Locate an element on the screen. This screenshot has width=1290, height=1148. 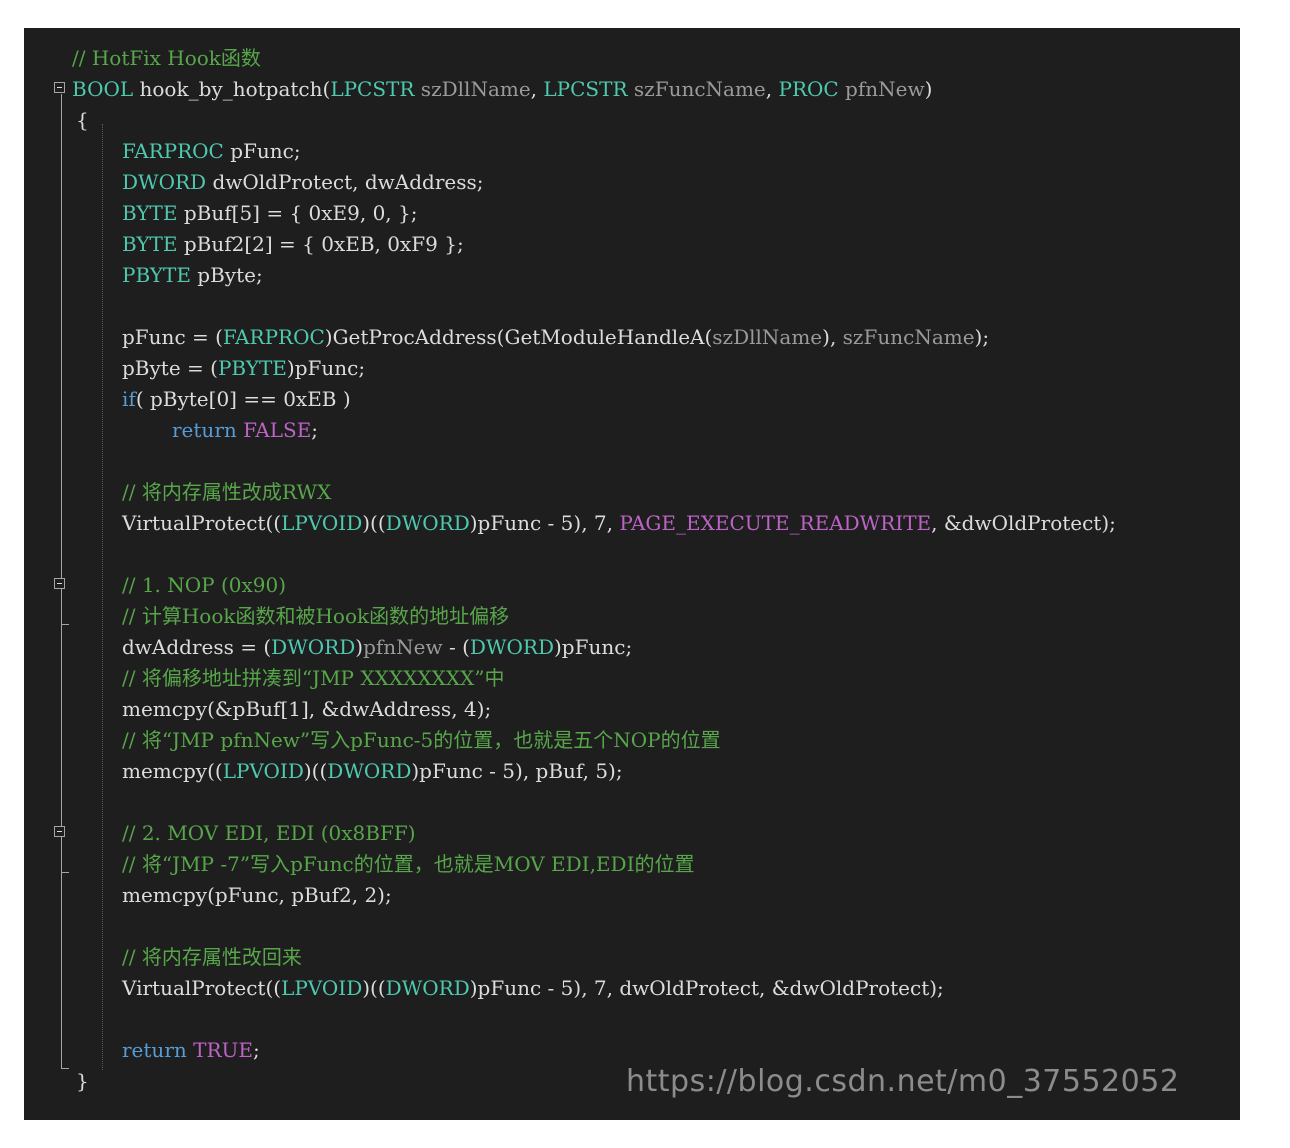
collapse-function-icon is located at coordinates (59, 87).